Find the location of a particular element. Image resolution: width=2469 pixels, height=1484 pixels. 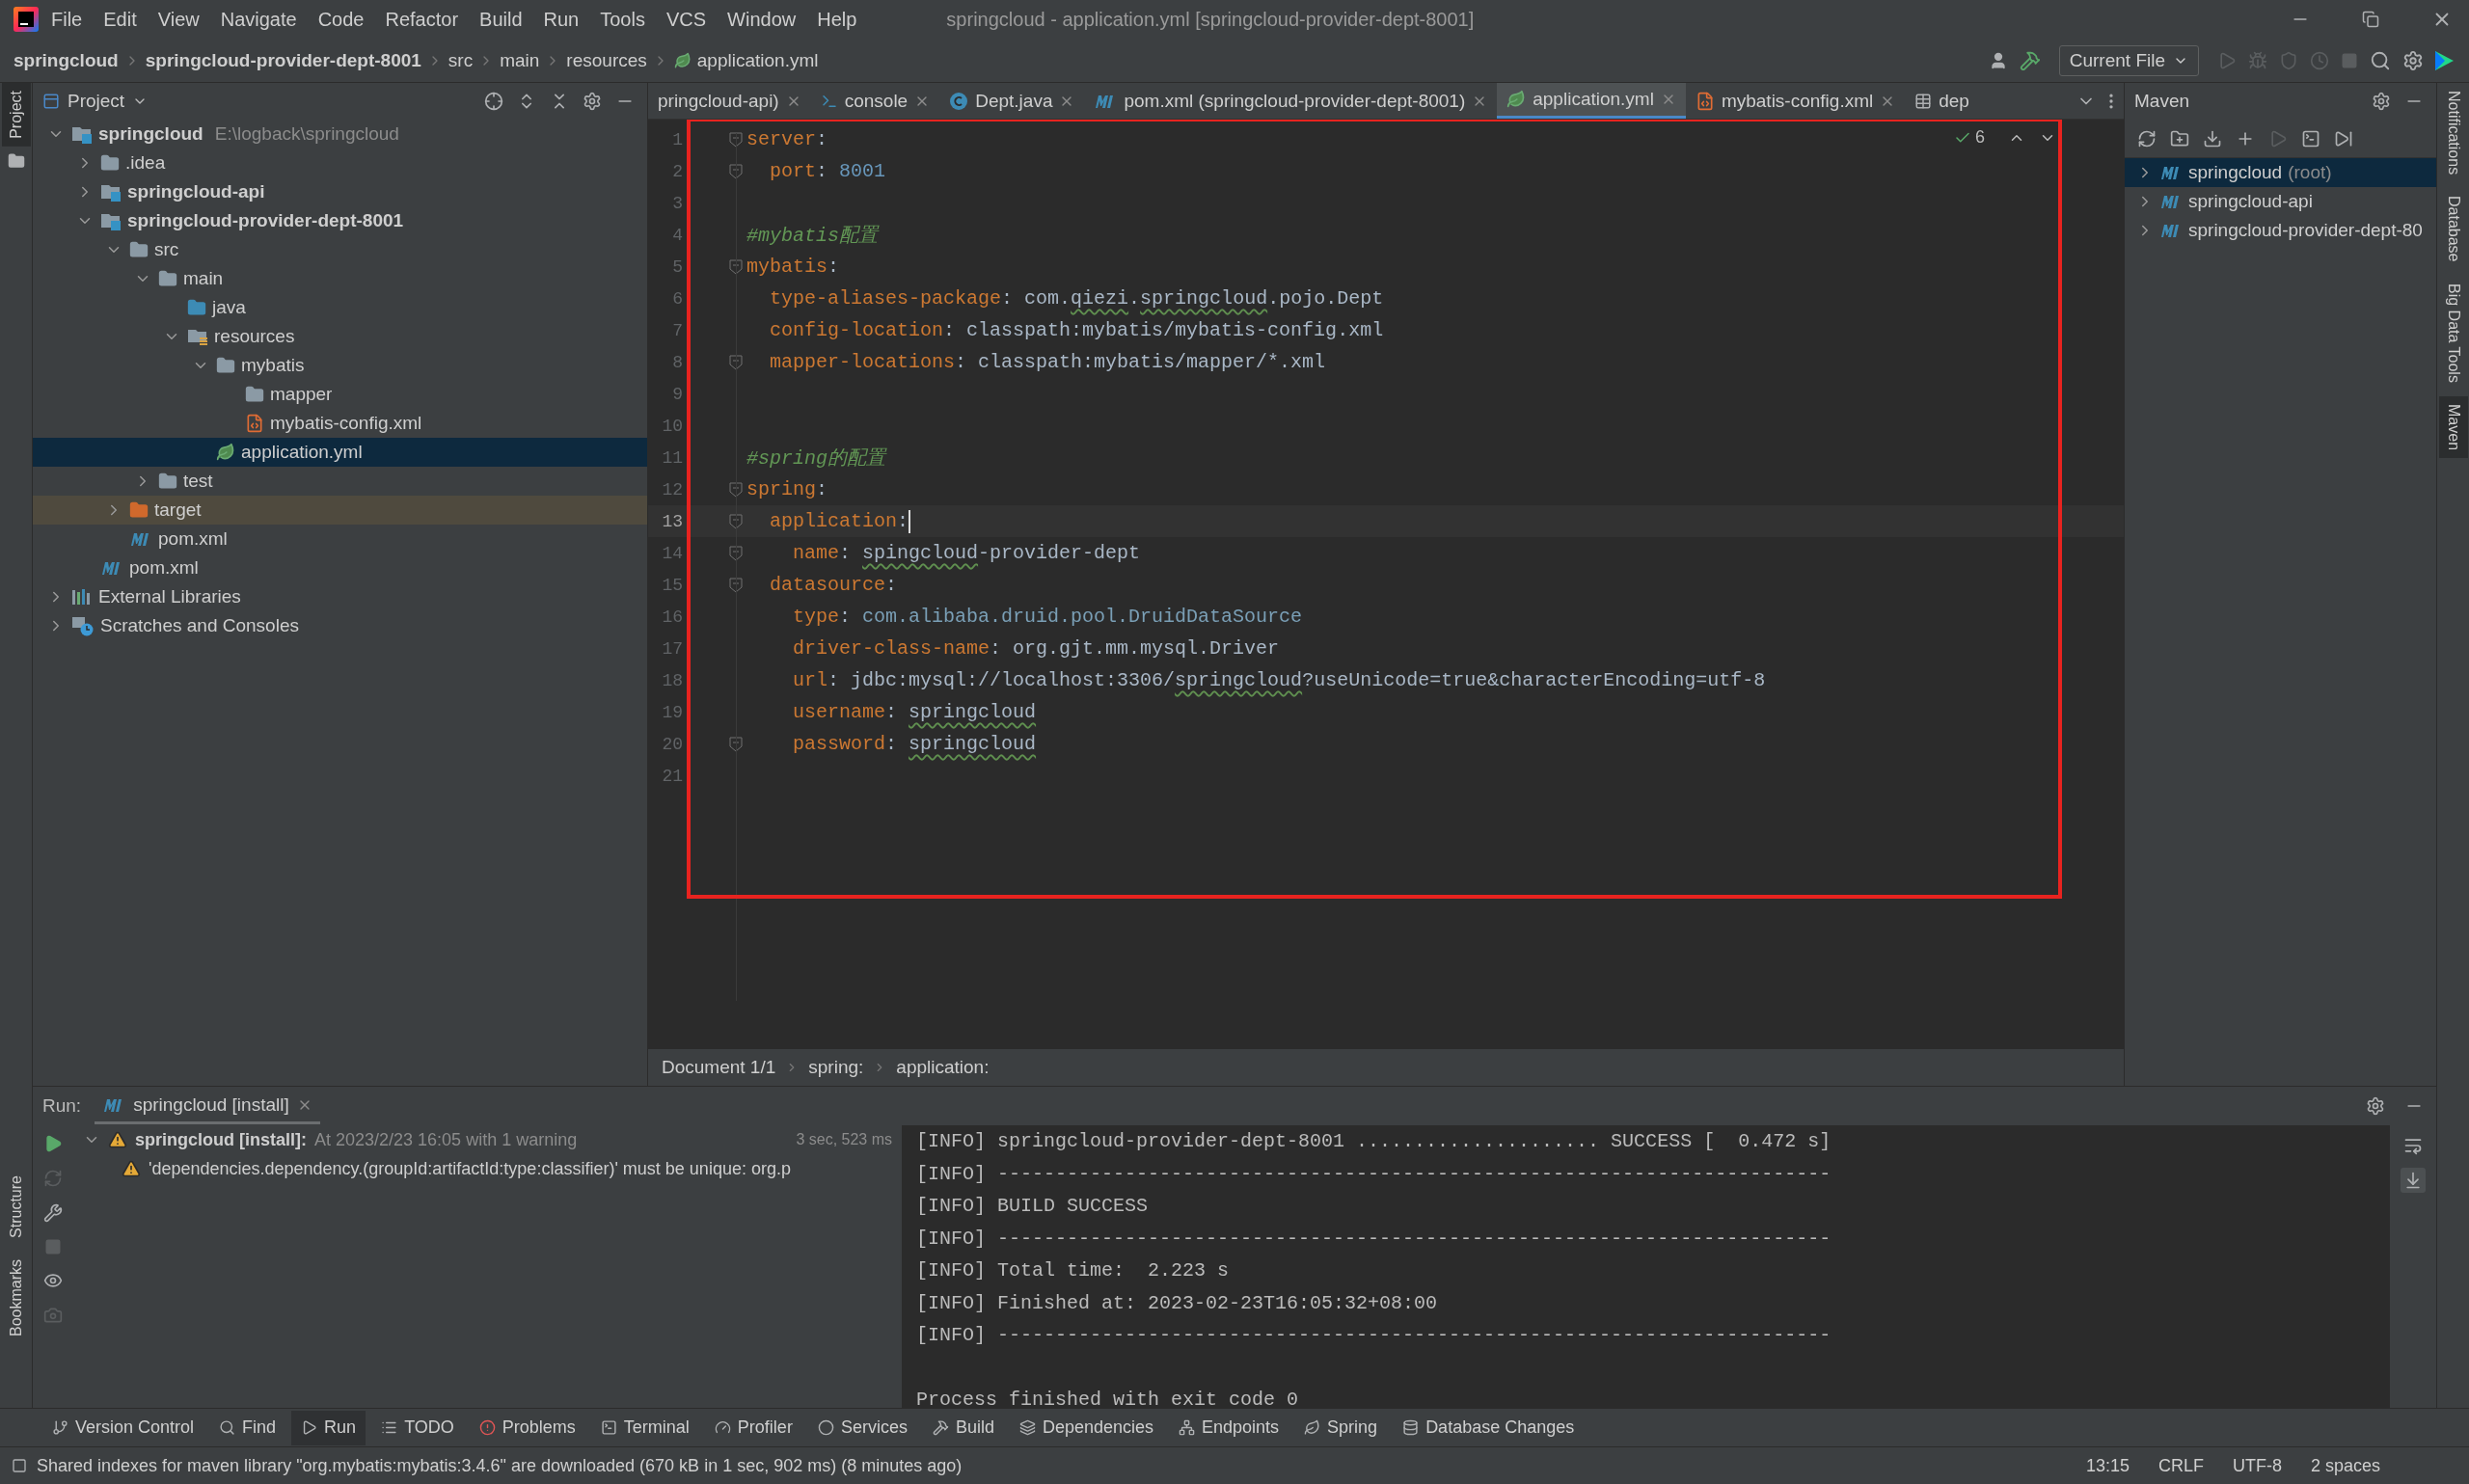

panel-label: Run: is located at coordinates (62, 1106).